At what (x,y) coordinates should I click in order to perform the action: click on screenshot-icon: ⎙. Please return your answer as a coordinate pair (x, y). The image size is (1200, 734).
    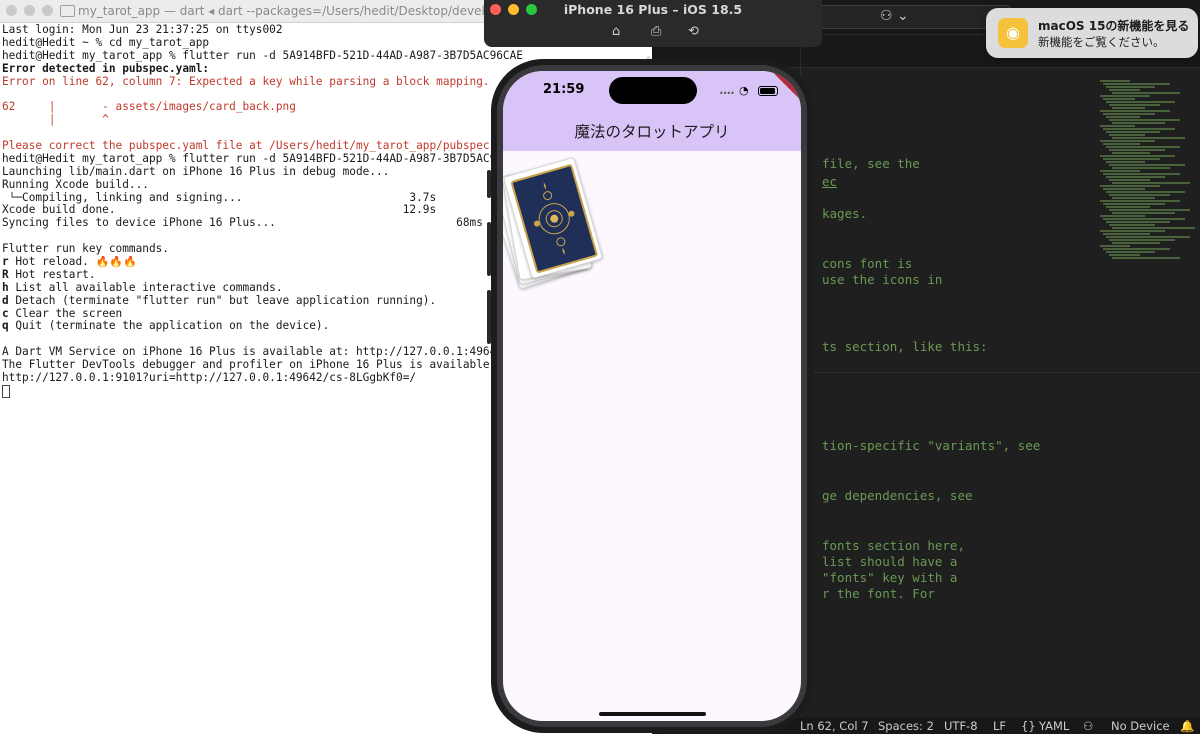
    Looking at the image, I should click on (656, 31).